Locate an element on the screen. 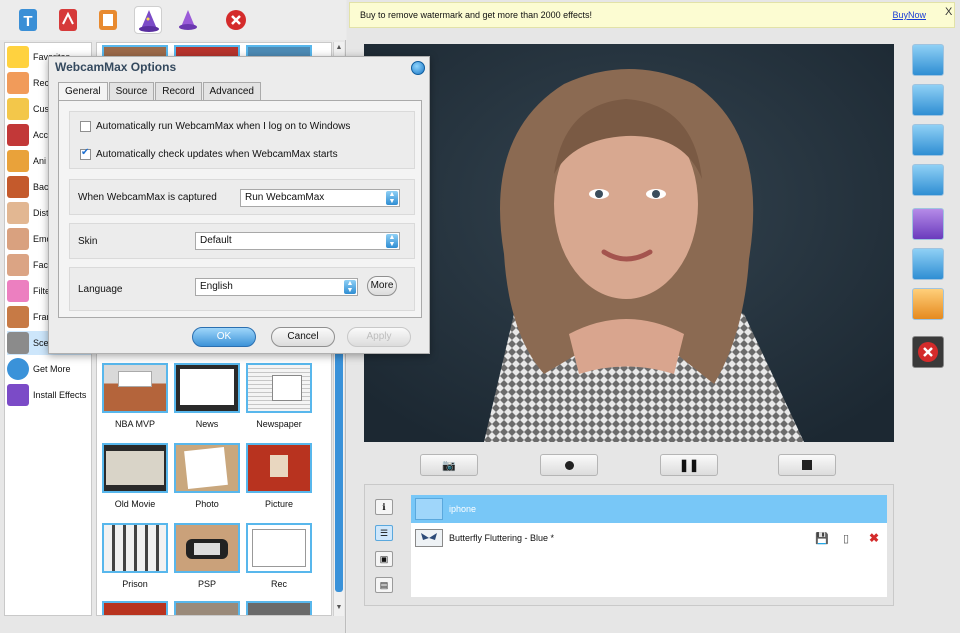 This screenshot has width=960, height=633. record-button is located at coordinates (569, 465).